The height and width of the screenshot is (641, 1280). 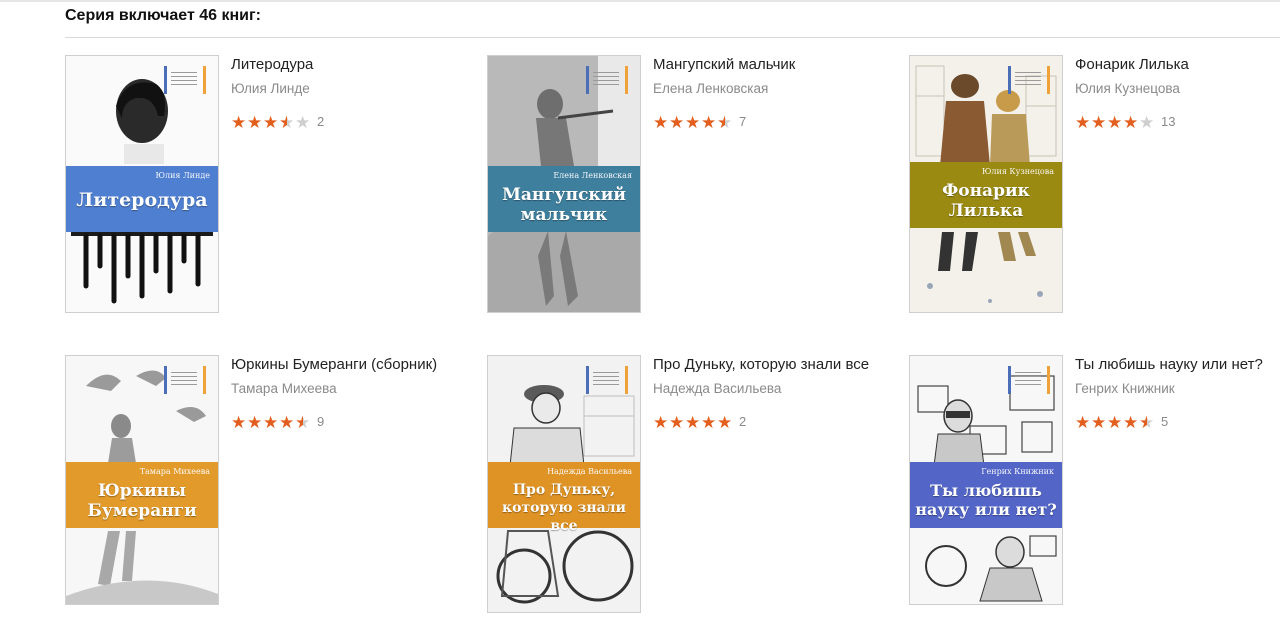 I want to click on cover-author: Юлия Линде, so click(x=182, y=175).